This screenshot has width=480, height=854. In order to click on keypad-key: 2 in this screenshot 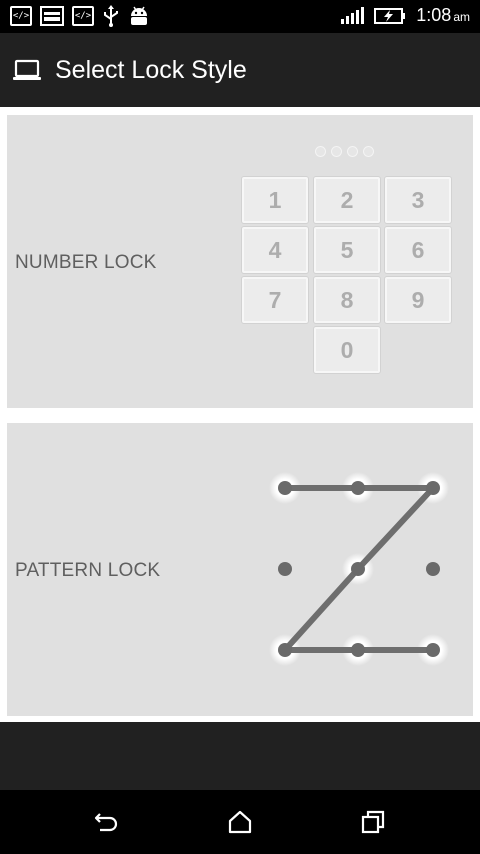, I will do `click(347, 200)`.